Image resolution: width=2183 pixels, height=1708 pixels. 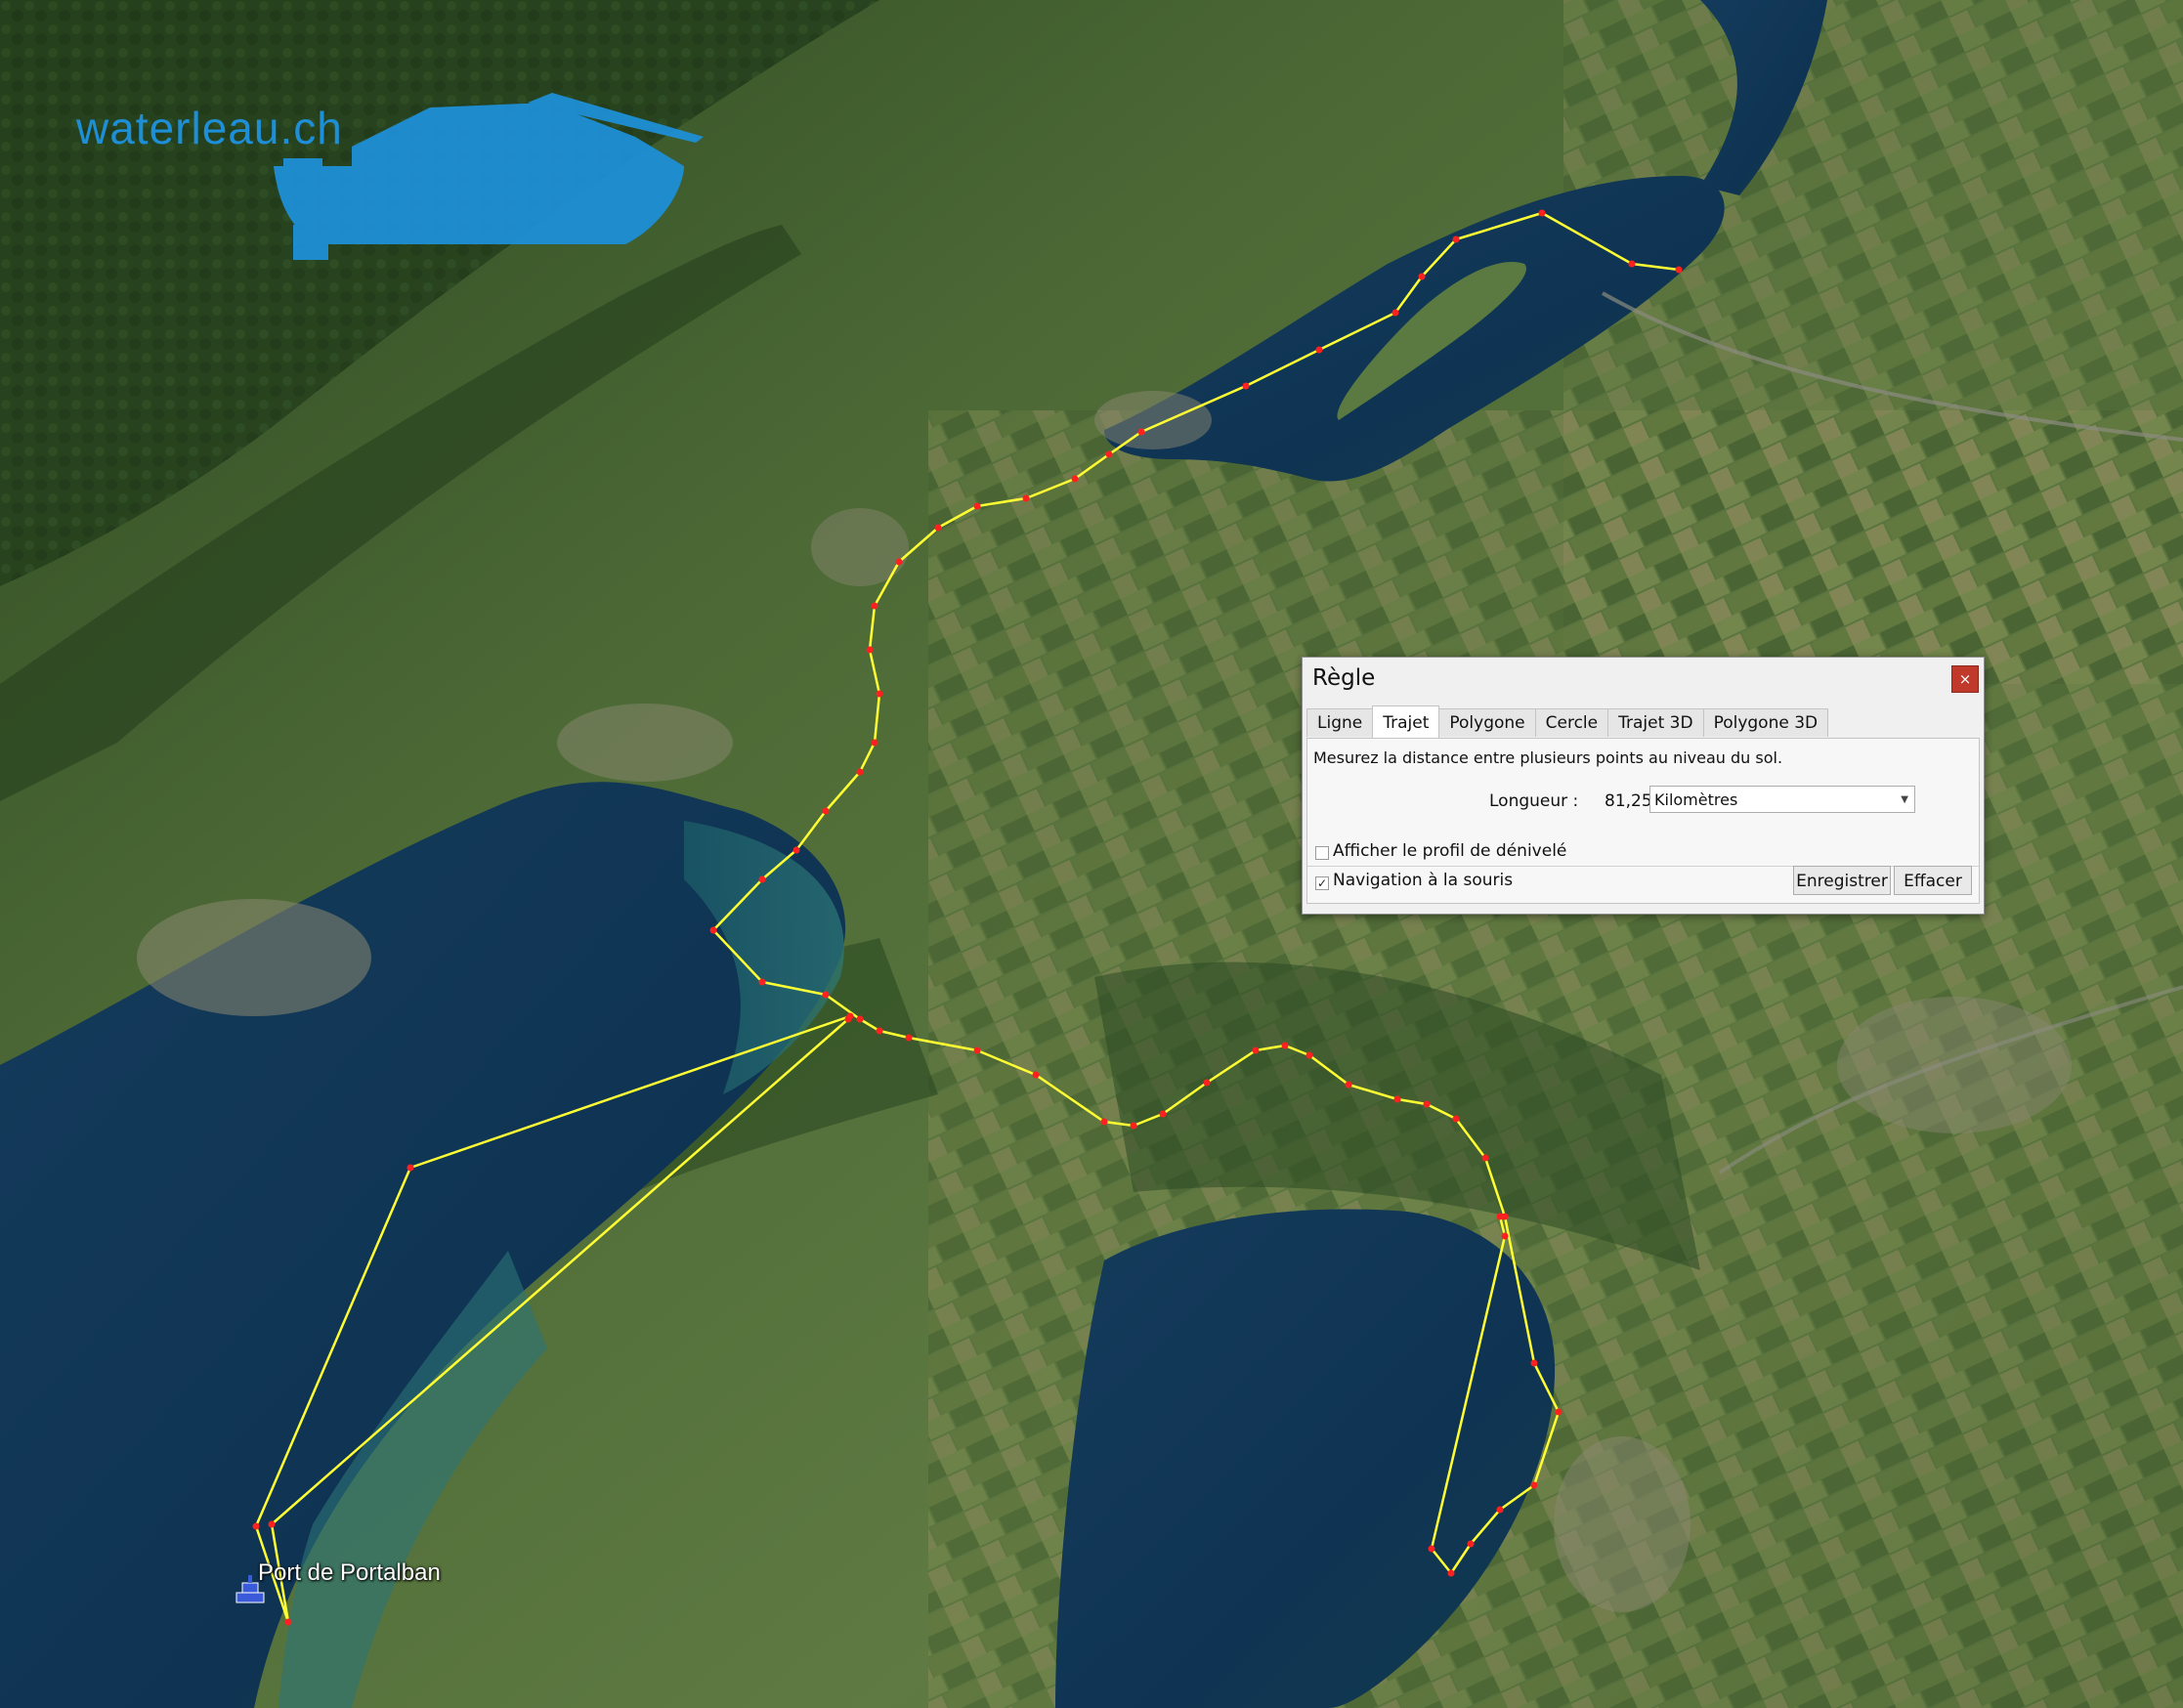 I want to click on tab-cercle: Cercle, so click(x=1571, y=722).